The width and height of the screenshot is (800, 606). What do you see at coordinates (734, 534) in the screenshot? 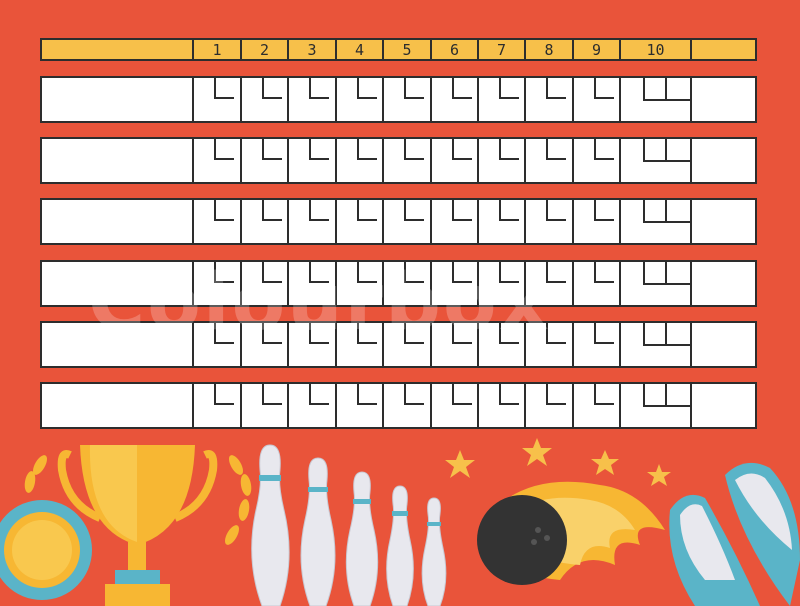
I see `bowling-shoe-icon` at bounding box center [734, 534].